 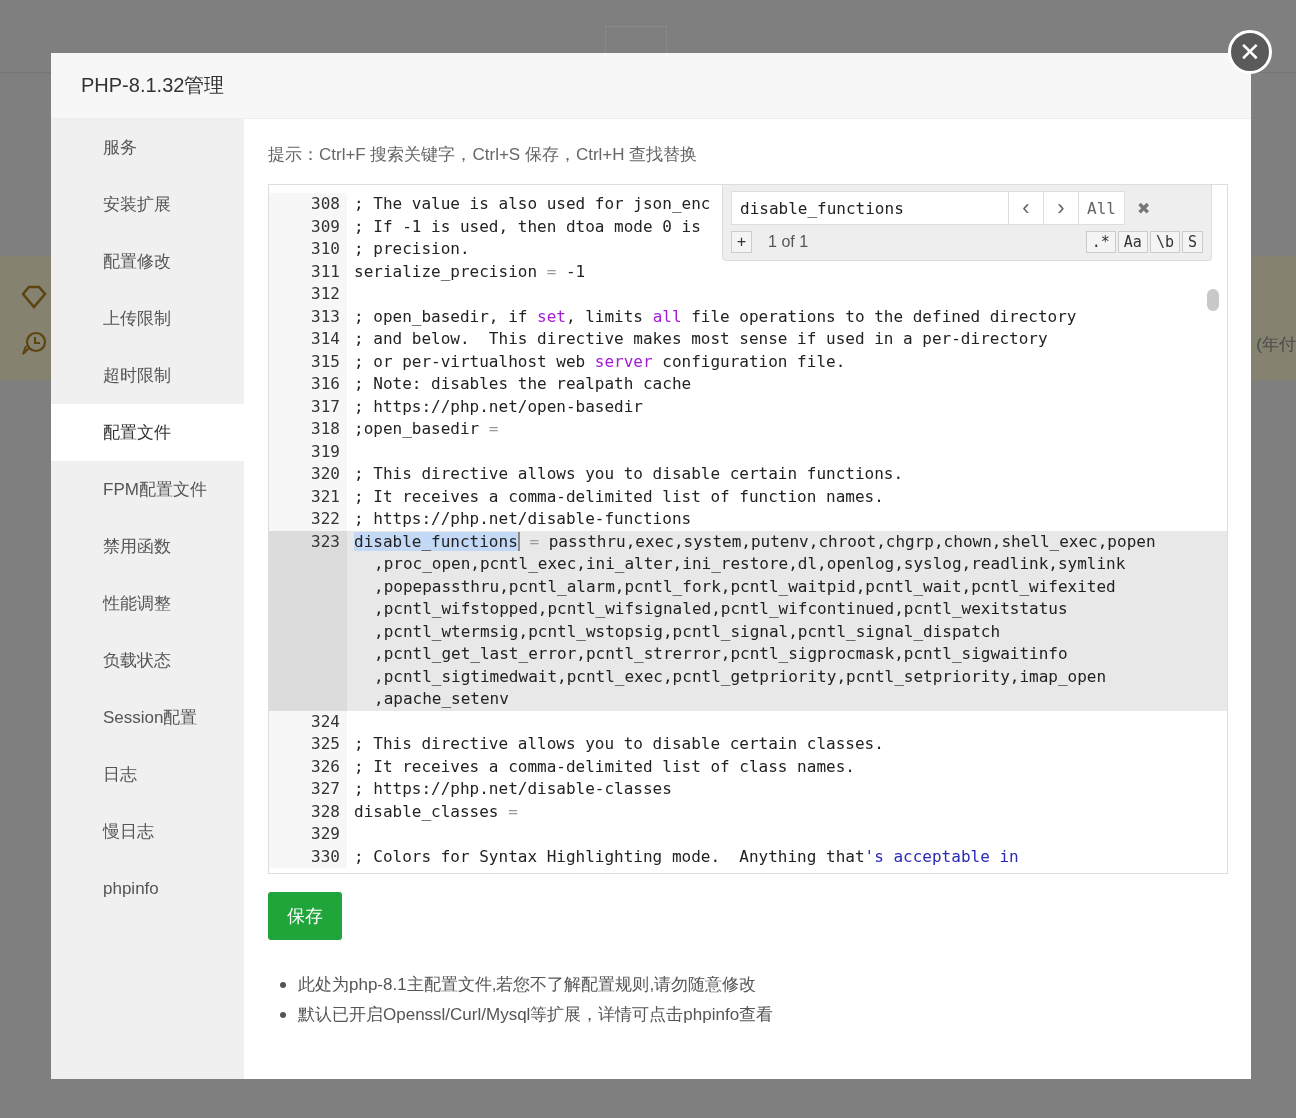 What do you see at coordinates (308, 496) in the screenshot?
I see `line-number: 321` at bounding box center [308, 496].